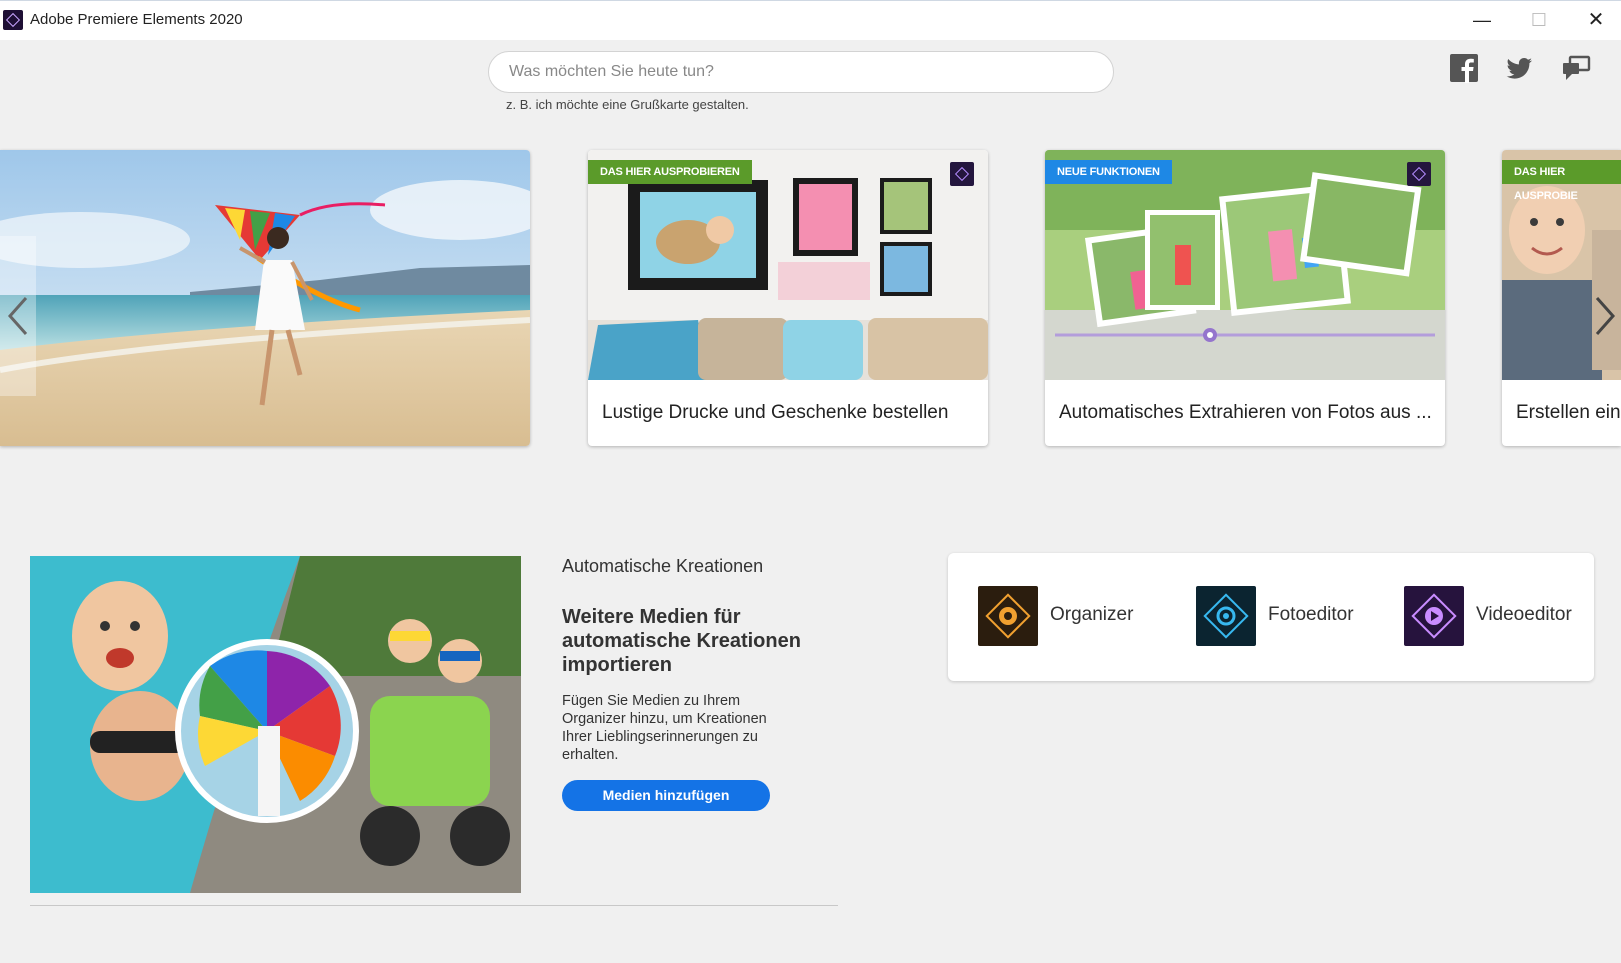 This screenshot has height=963, width=1621. Describe the element at coordinates (1539, 20) in the screenshot. I see `maximize-button: ☐` at that location.